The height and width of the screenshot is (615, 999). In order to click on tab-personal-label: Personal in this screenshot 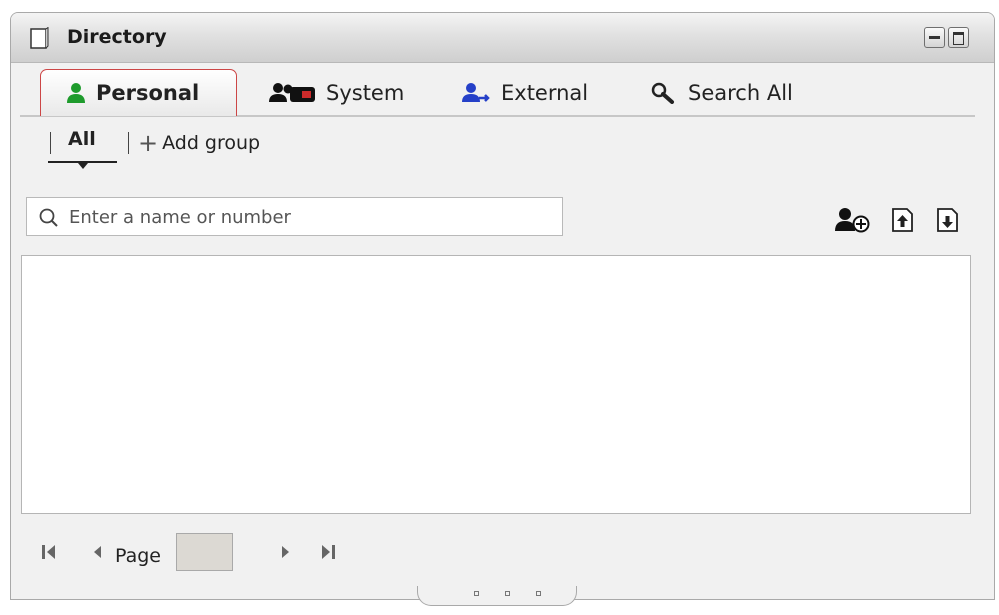, I will do `click(148, 93)`.